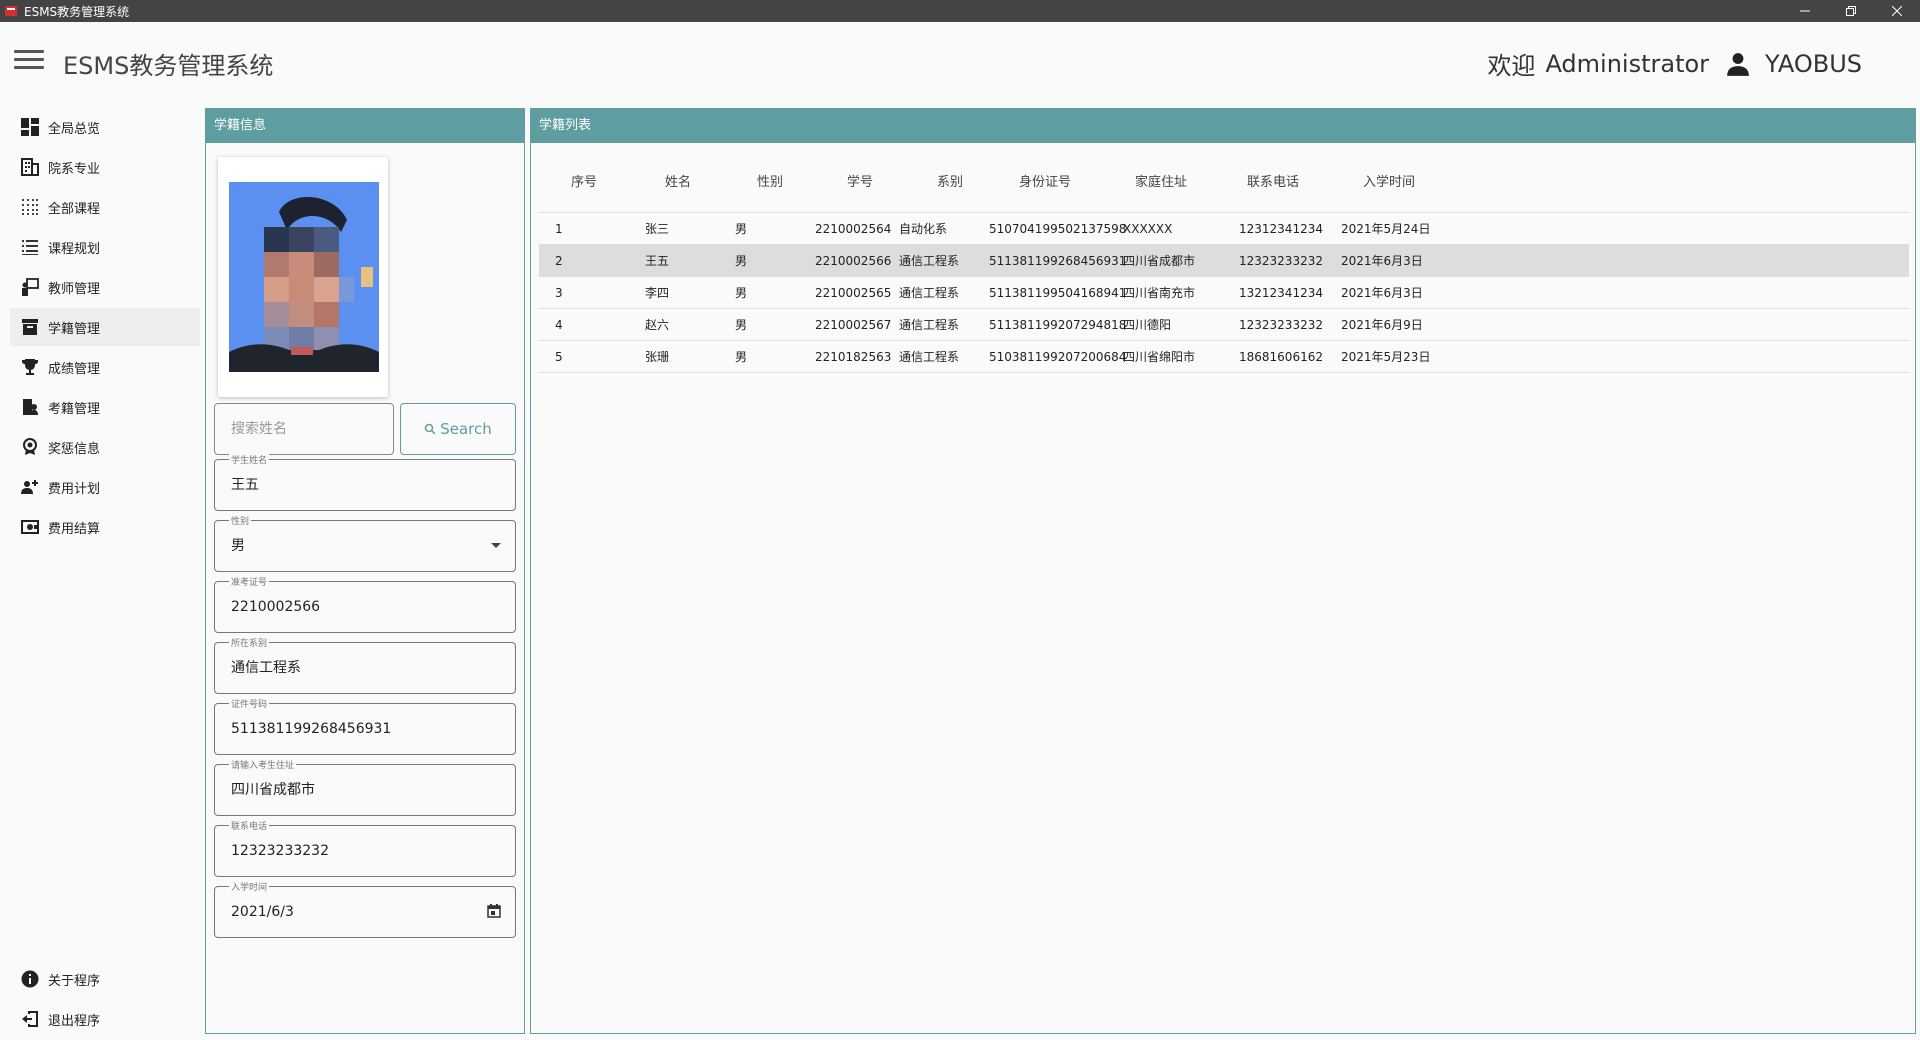 Image resolution: width=1920 pixels, height=1040 pixels. Describe the element at coordinates (559, 324) in the screenshot. I see `table-cell: 4` at that location.